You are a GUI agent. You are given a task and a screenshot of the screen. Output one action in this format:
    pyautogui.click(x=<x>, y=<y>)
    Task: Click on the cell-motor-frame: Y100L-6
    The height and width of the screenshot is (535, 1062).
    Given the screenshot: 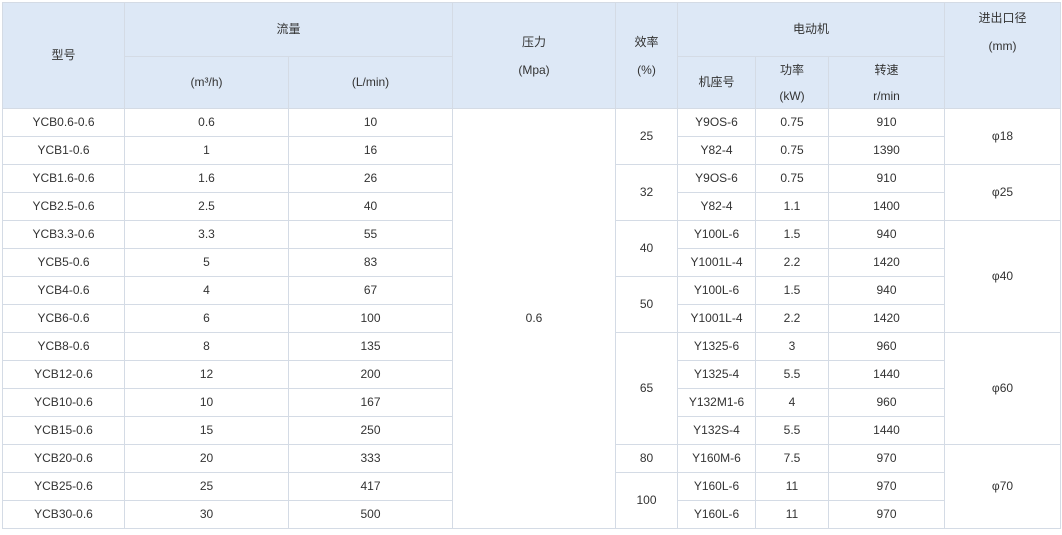 What is the action you would take?
    pyautogui.click(x=716, y=290)
    